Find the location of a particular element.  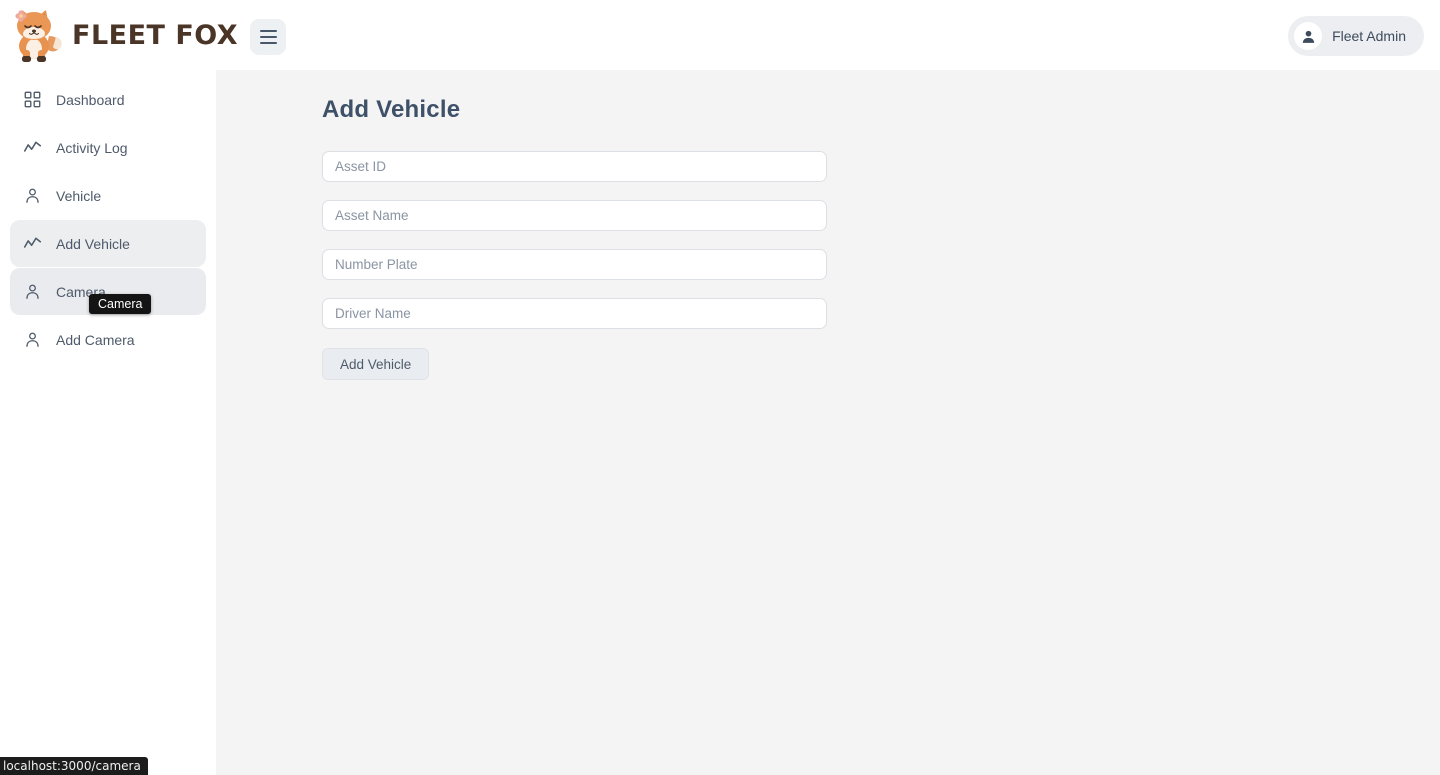

asset-id-input is located at coordinates (574, 166).